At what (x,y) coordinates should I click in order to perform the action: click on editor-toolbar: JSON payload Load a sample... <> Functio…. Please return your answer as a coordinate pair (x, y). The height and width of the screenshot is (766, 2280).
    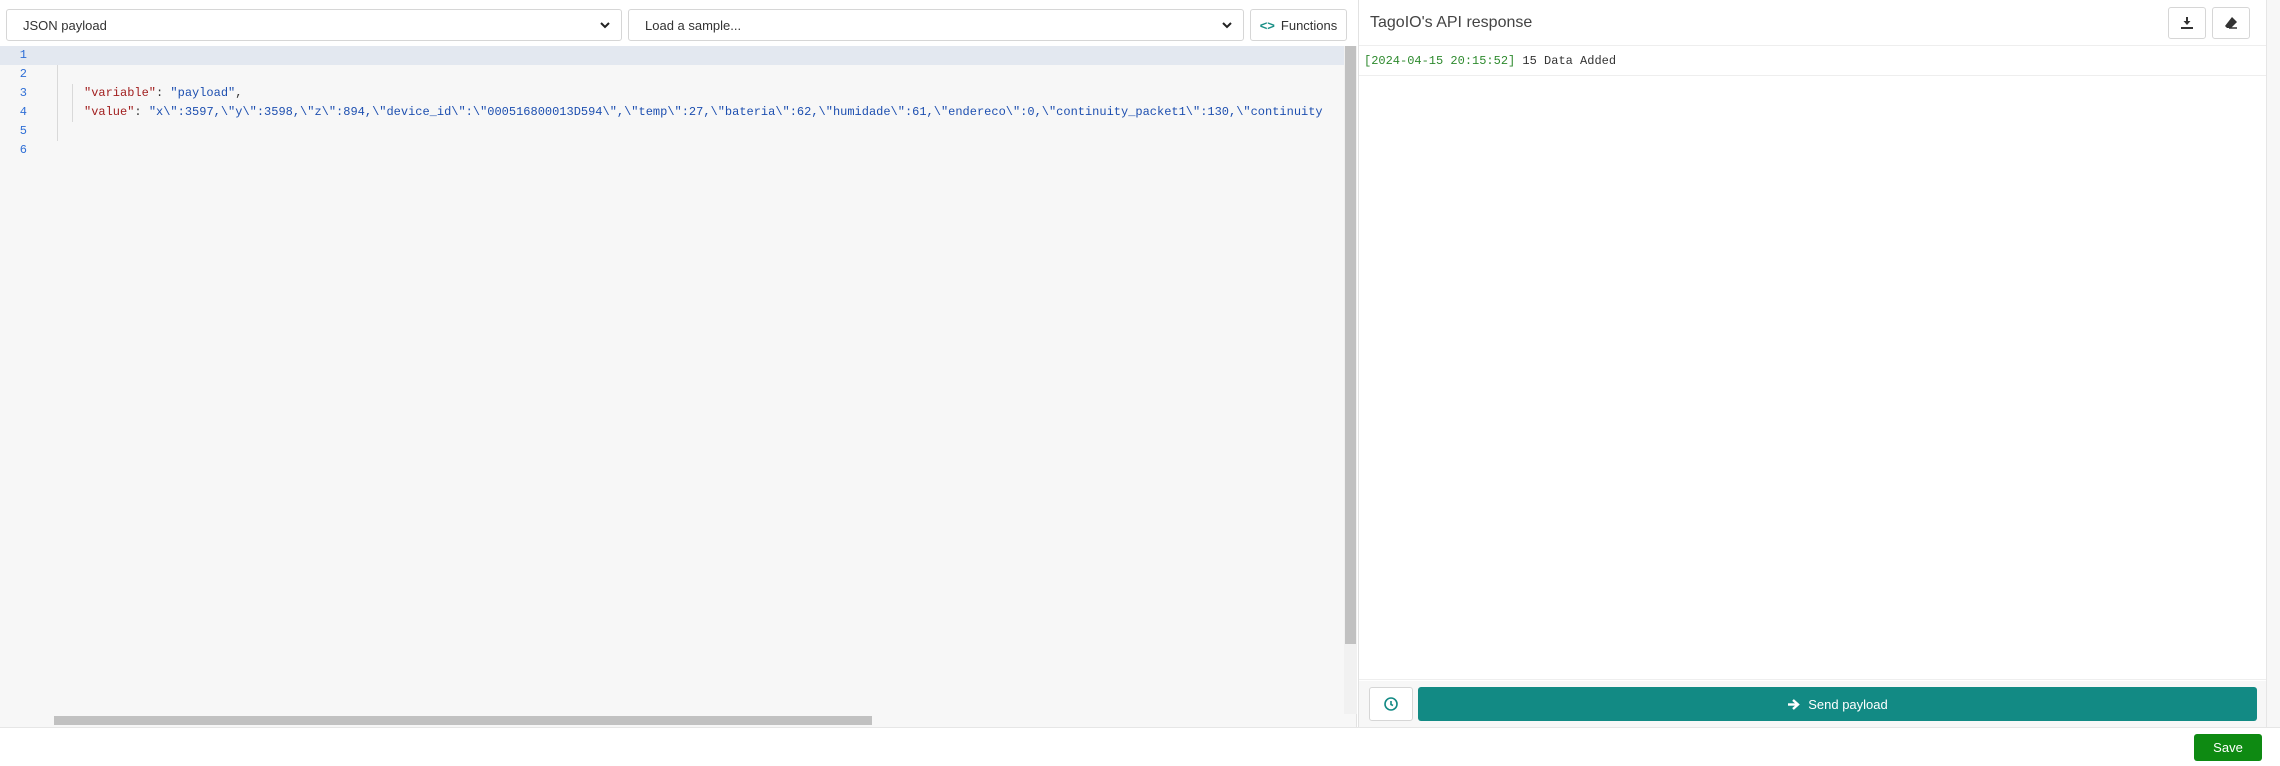
    Looking at the image, I should click on (678, 23).